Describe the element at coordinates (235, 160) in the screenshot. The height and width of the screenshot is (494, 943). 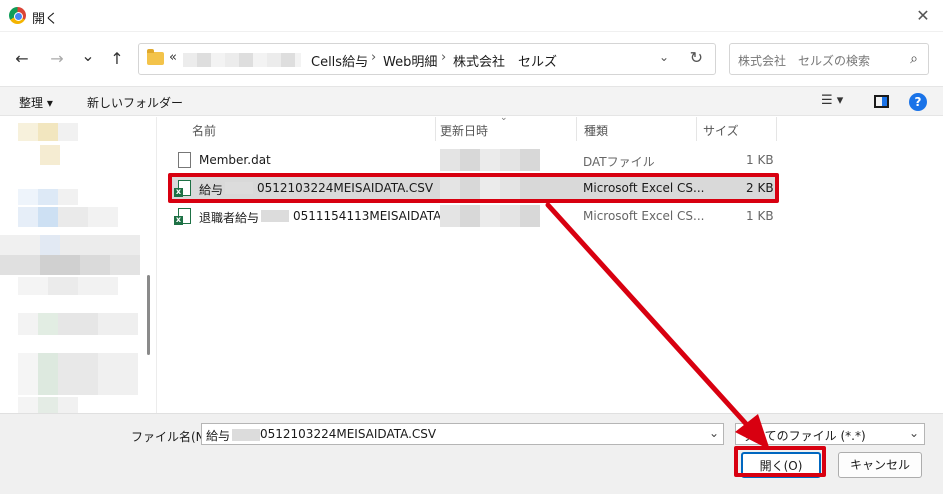
I see `file-name: Member.dat` at that location.